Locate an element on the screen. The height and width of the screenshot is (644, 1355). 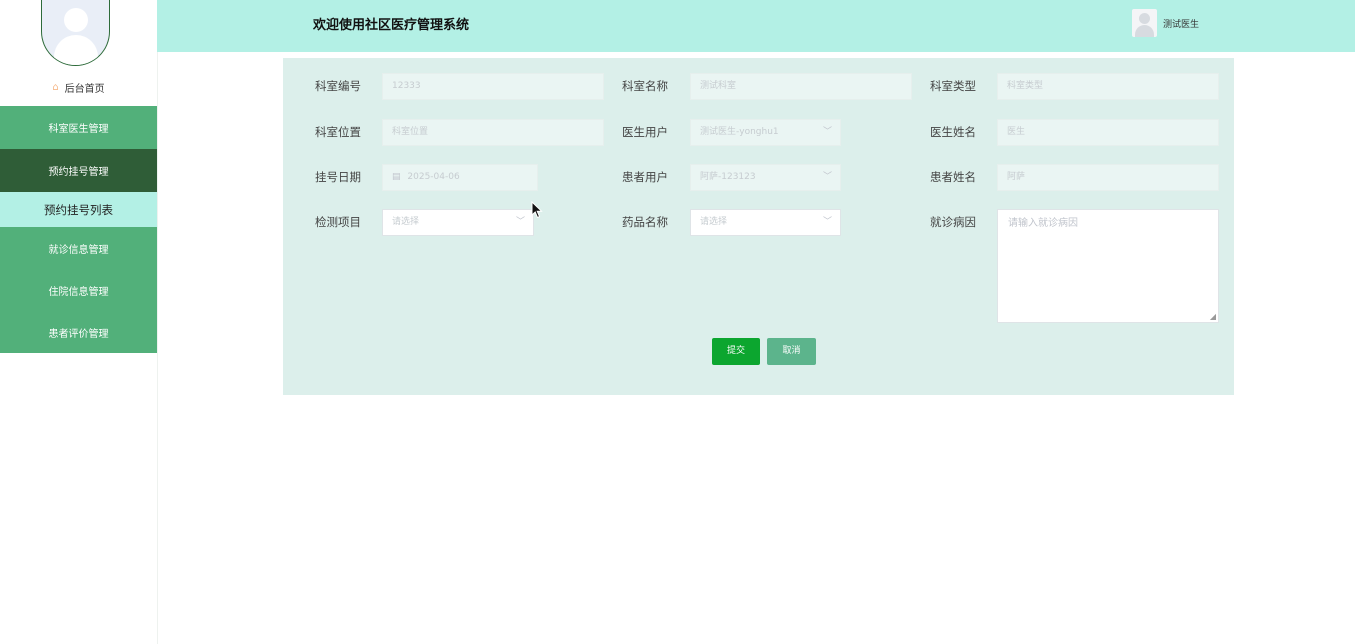
user-menu: 测试医生 is located at coordinates (1165, 23).